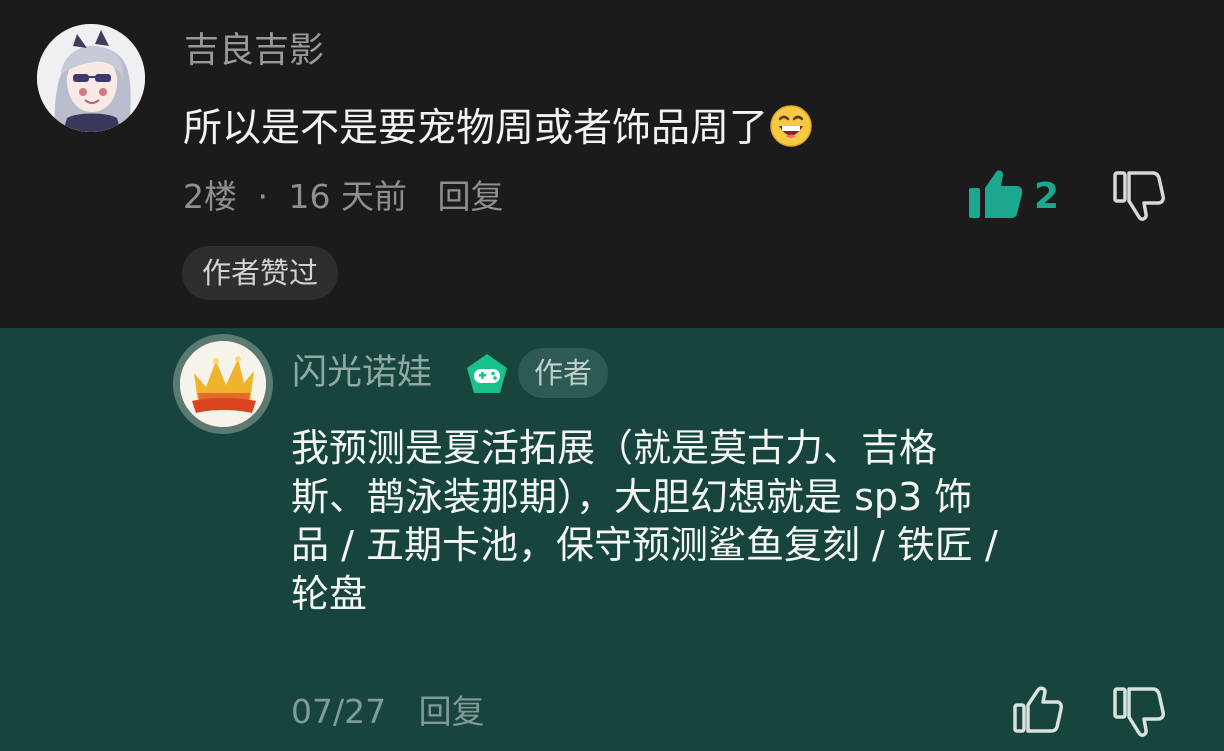 The width and height of the screenshot is (1224, 751). What do you see at coordinates (1047, 196) in the screenshot?
I see `like-count: 2` at bounding box center [1047, 196].